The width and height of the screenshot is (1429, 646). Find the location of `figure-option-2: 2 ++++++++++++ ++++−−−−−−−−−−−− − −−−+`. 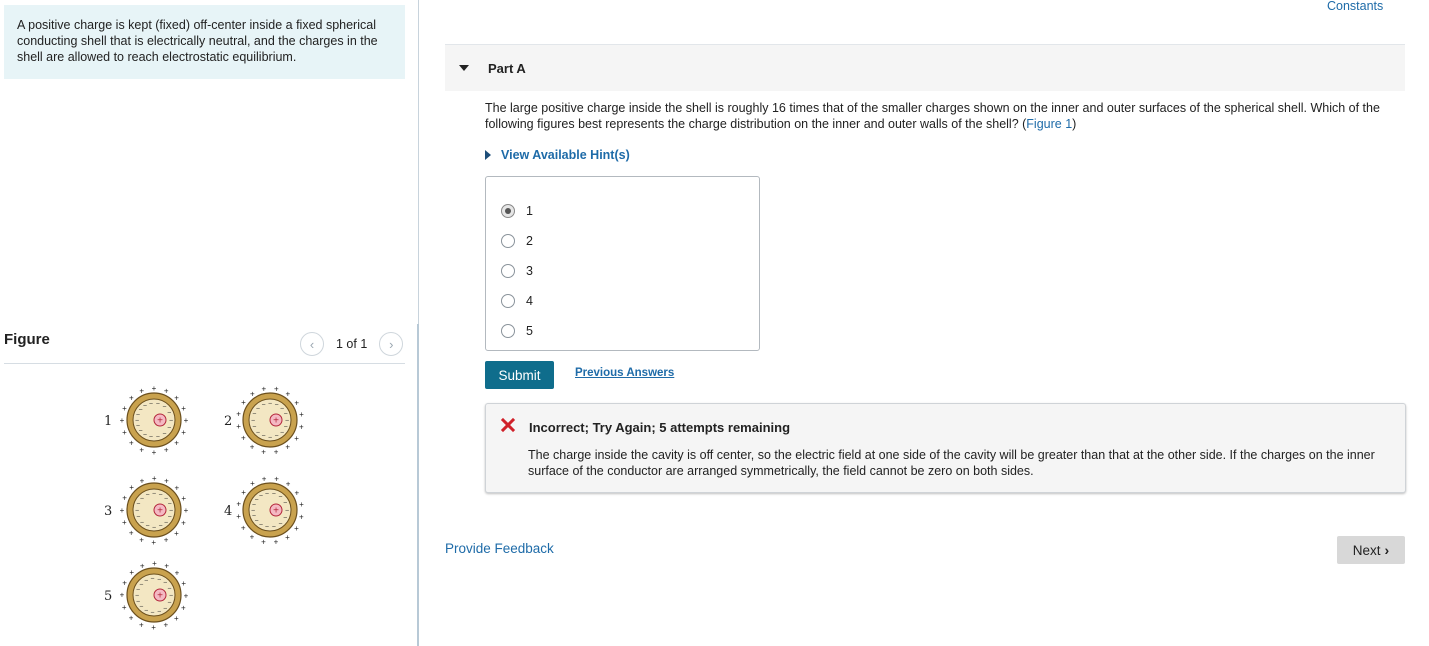

figure-option-2: 2 ++++++++++++ ++++−−−−−−−−−−−− − −−−+ is located at coordinates (264, 421).